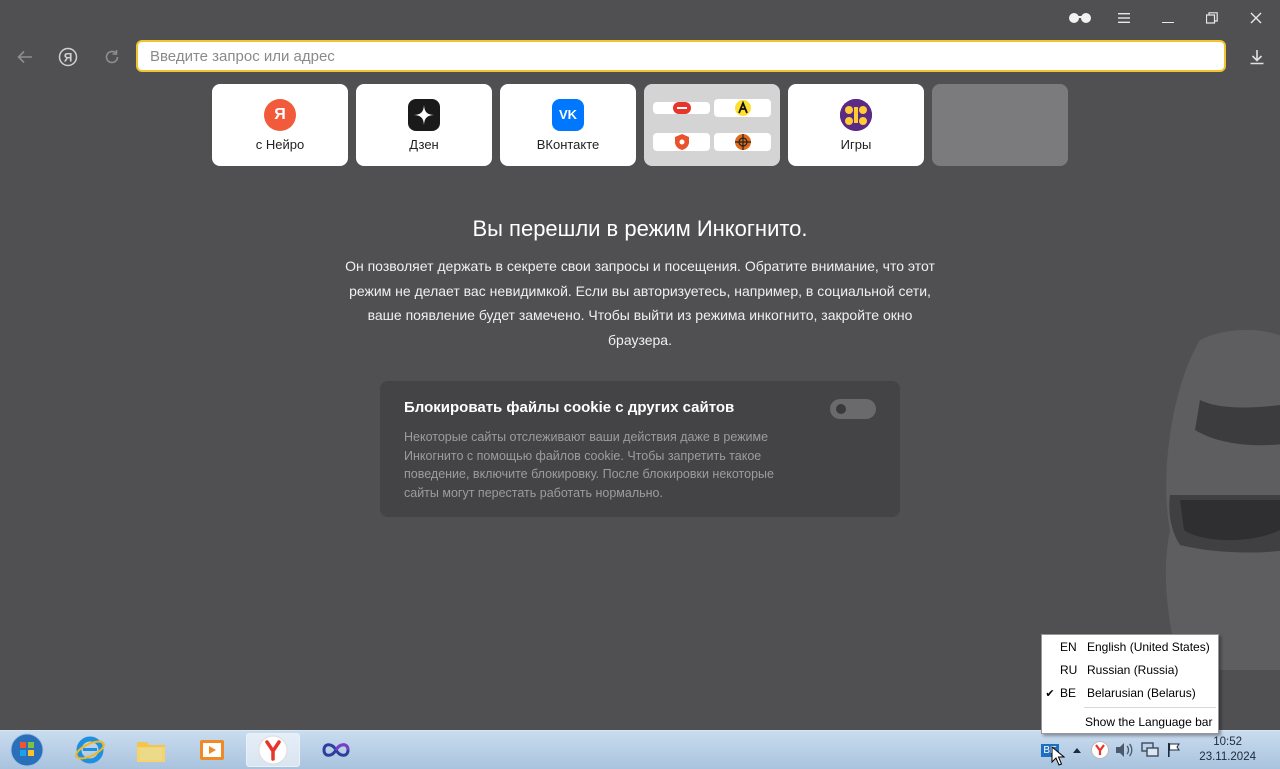 The width and height of the screenshot is (1280, 769). What do you see at coordinates (1228, 742) in the screenshot?
I see `clock-time: 10:52` at bounding box center [1228, 742].